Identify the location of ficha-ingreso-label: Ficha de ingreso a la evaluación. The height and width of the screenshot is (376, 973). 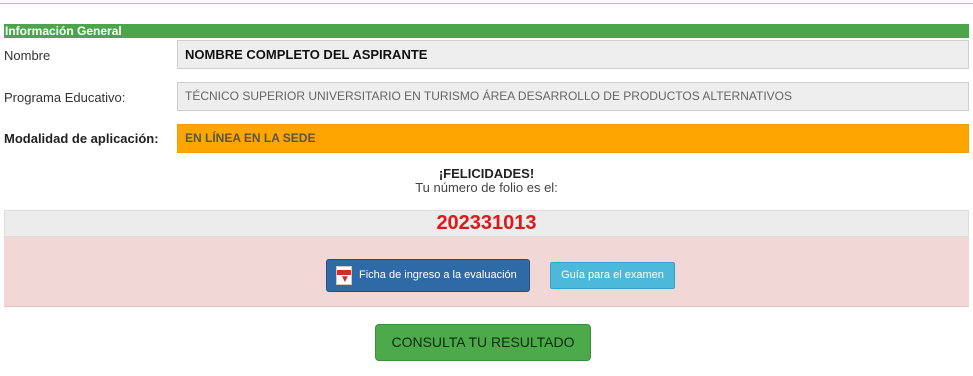
(438, 275).